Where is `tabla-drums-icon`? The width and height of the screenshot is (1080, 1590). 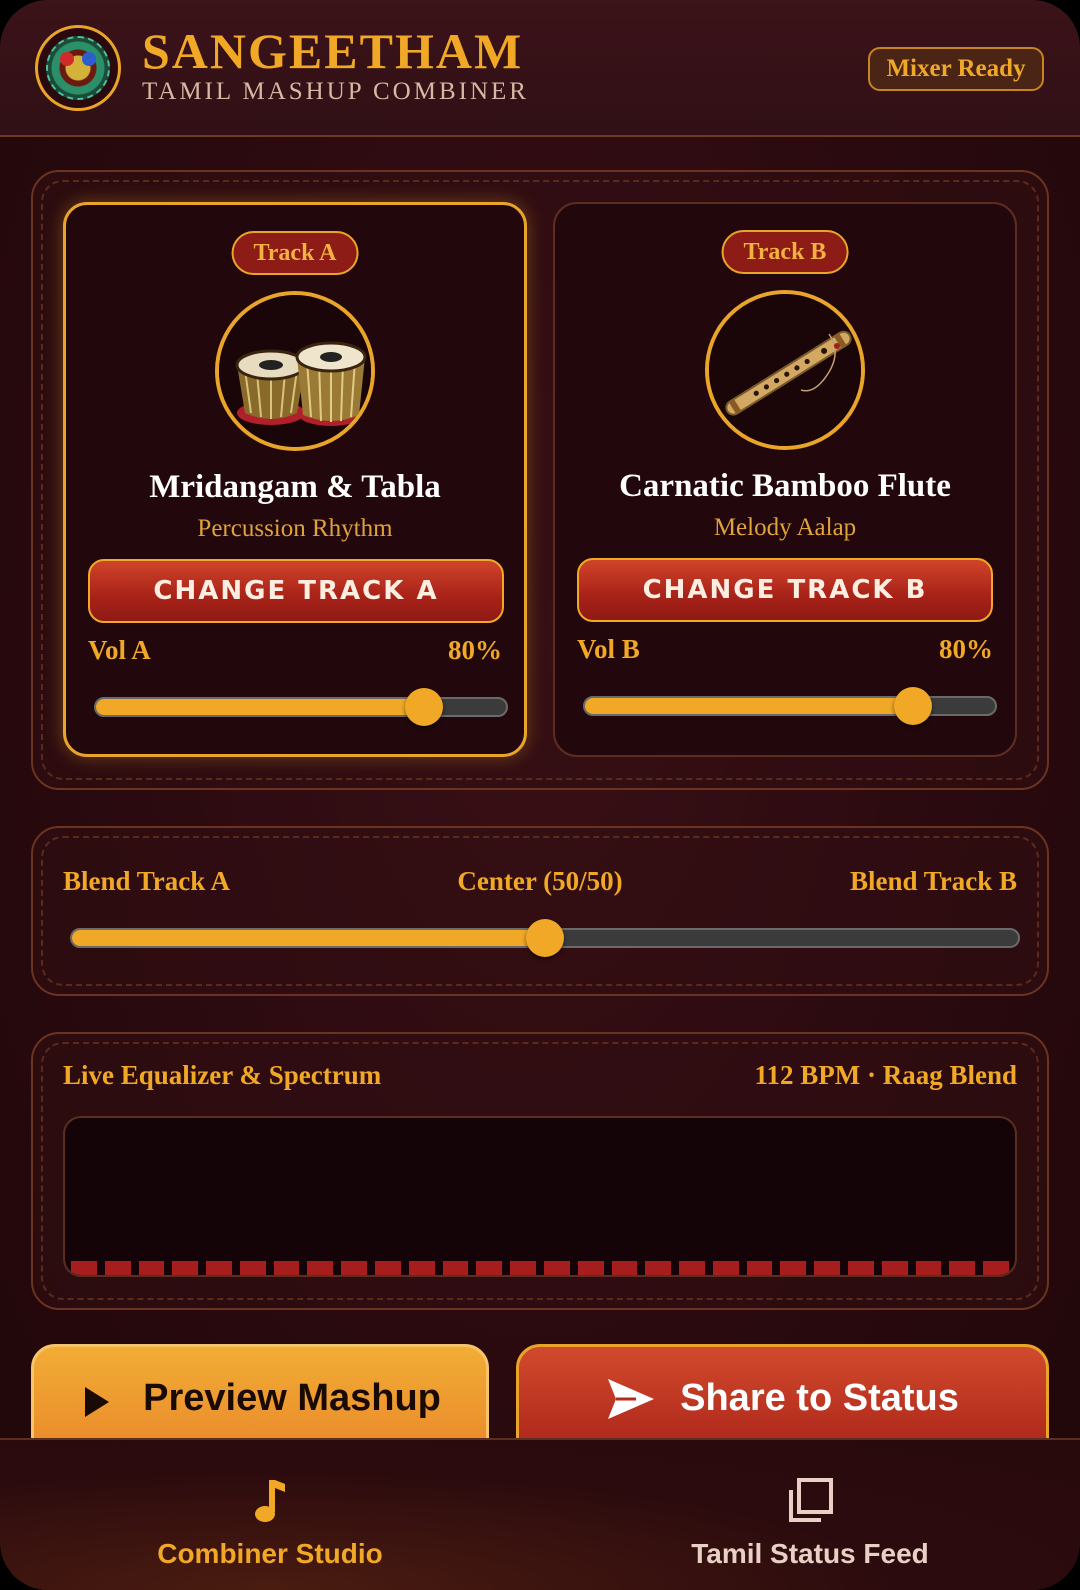 tabla-drums-icon is located at coordinates (295, 371).